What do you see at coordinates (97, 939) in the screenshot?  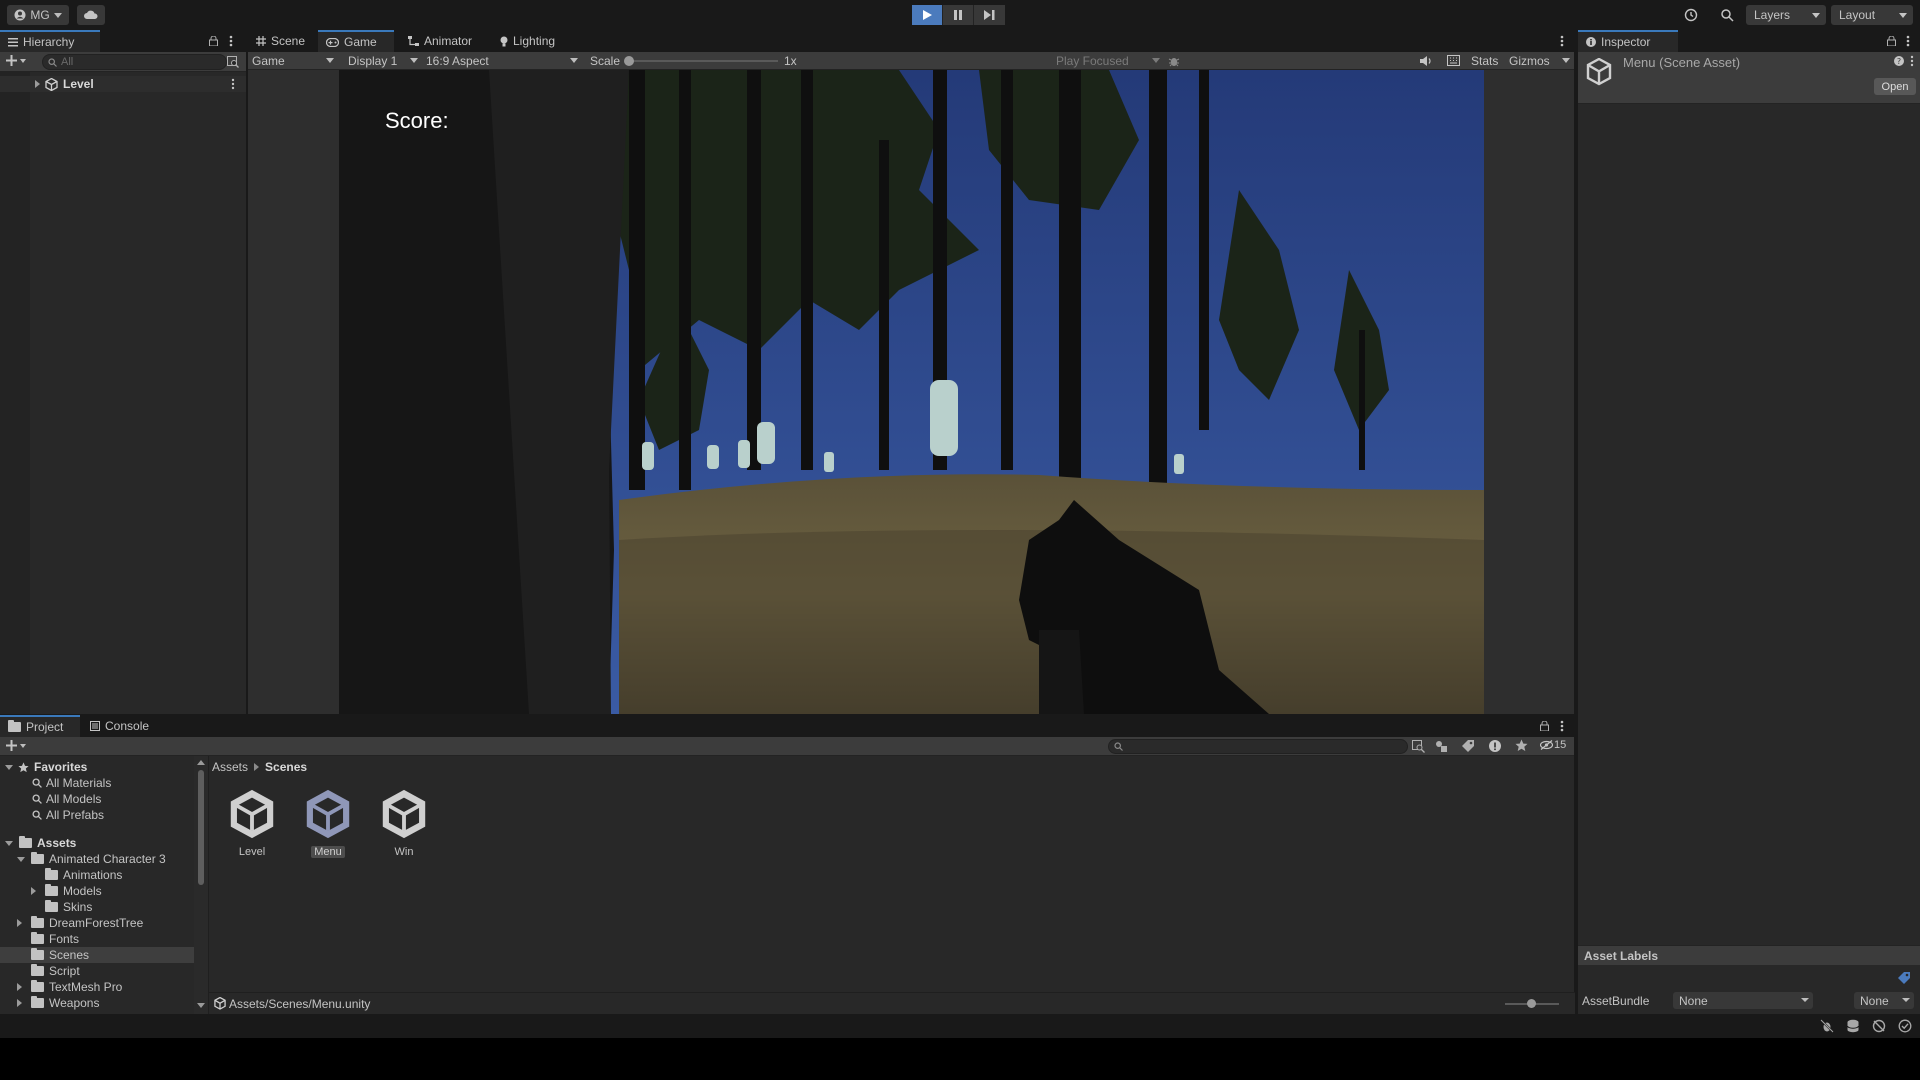 I see `folder-row: Fonts` at bounding box center [97, 939].